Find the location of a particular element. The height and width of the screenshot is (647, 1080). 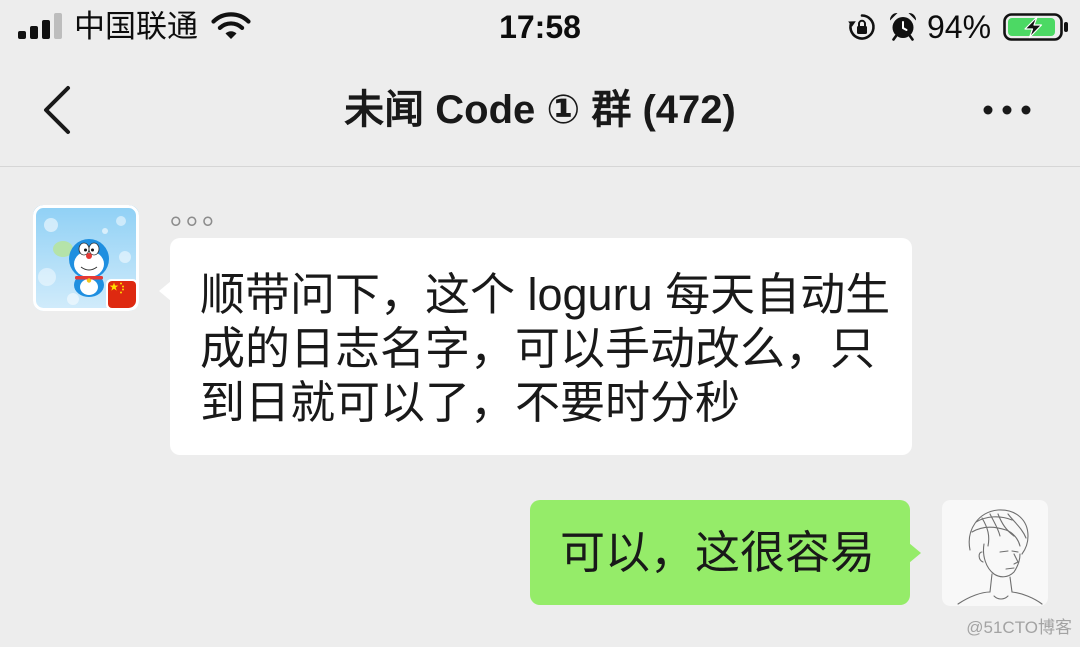

chat-title: 未闻 Code ① 群 (472) is located at coordinates (540, 110).